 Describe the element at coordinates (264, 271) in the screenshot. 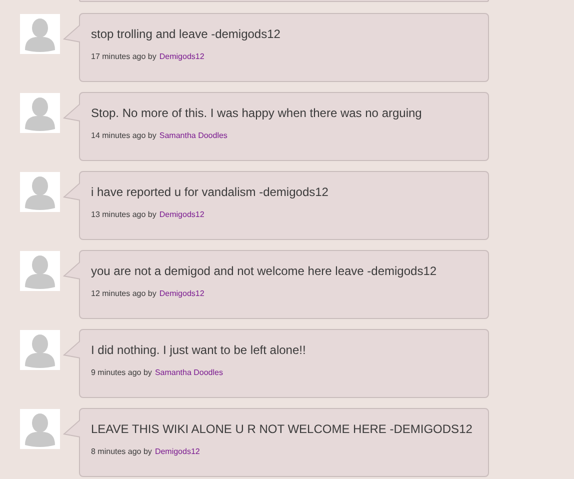

I see `comment-text: you are not a demigod and not welcome here leave -demigods12` at that location.